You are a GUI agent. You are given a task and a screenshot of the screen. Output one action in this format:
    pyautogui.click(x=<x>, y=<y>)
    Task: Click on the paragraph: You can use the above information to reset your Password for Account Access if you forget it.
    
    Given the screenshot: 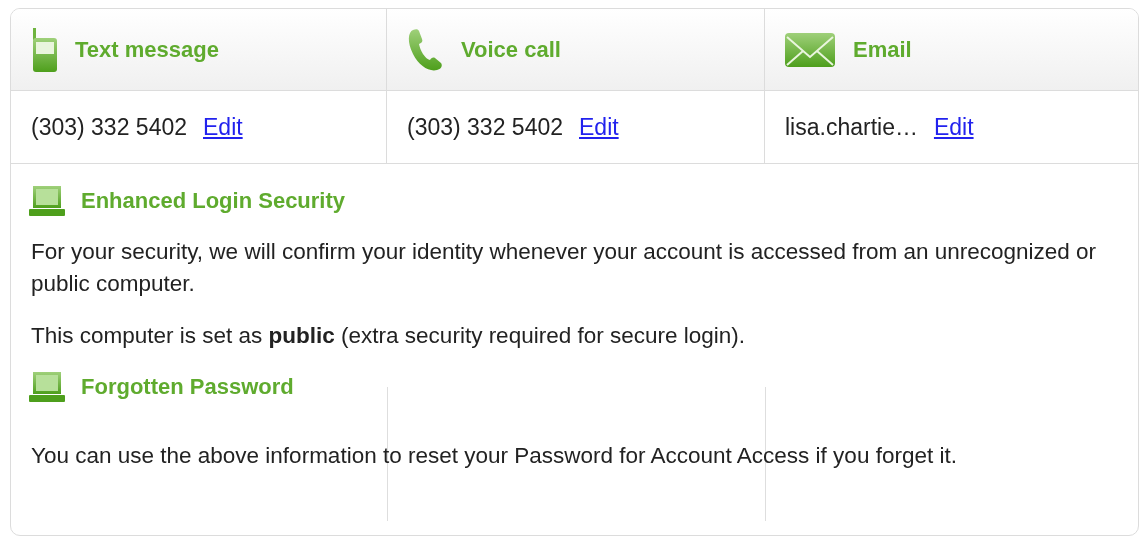 What is the action you would take?
    pyautogui.click(x=494, y=456)
    